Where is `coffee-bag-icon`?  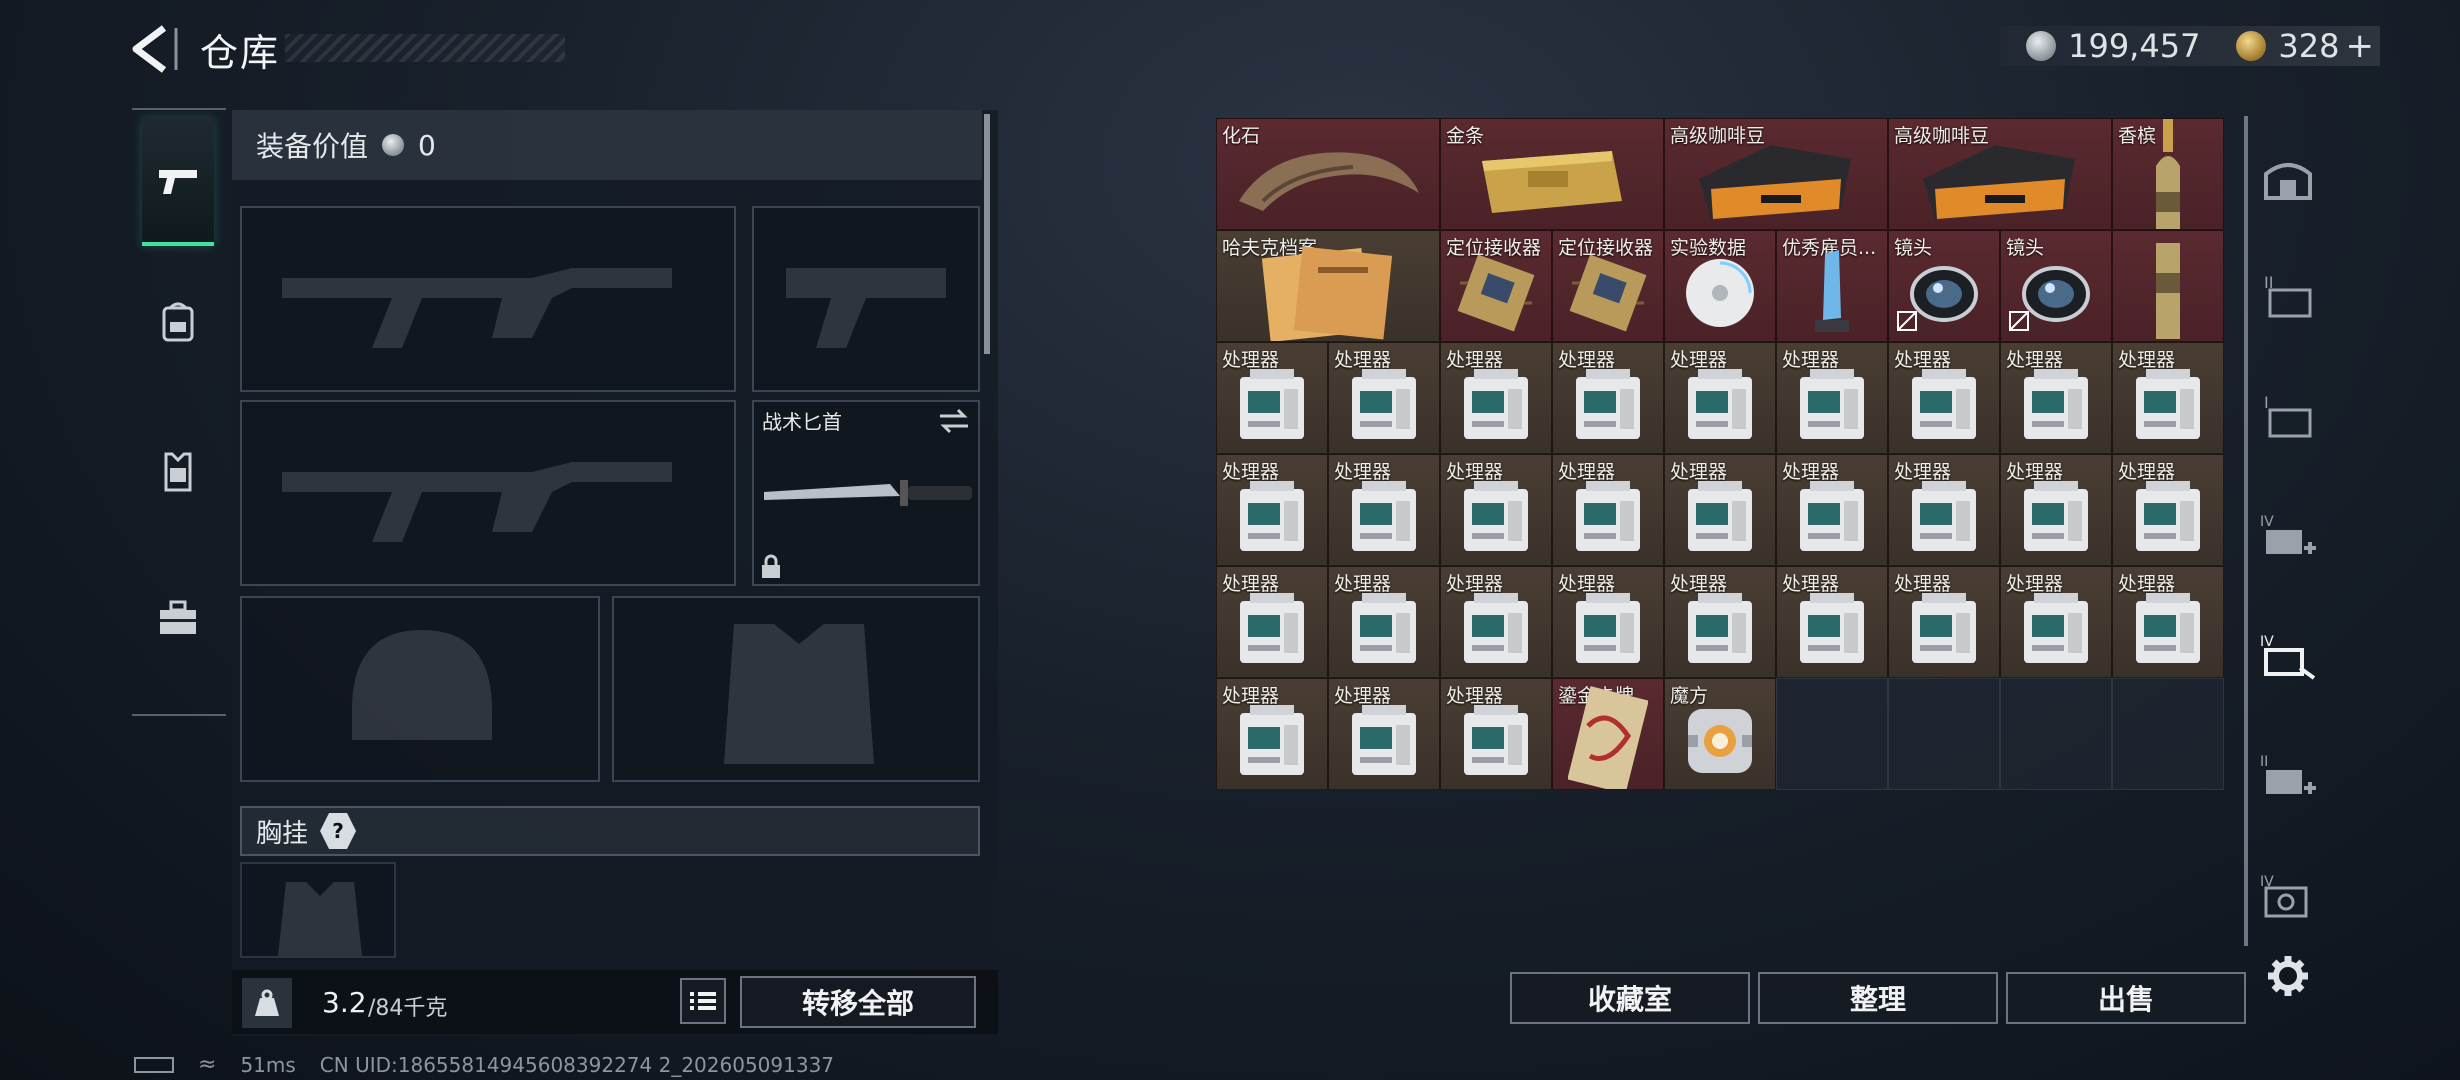
coffee-bag-icon is located at coordinates (1776, 183).